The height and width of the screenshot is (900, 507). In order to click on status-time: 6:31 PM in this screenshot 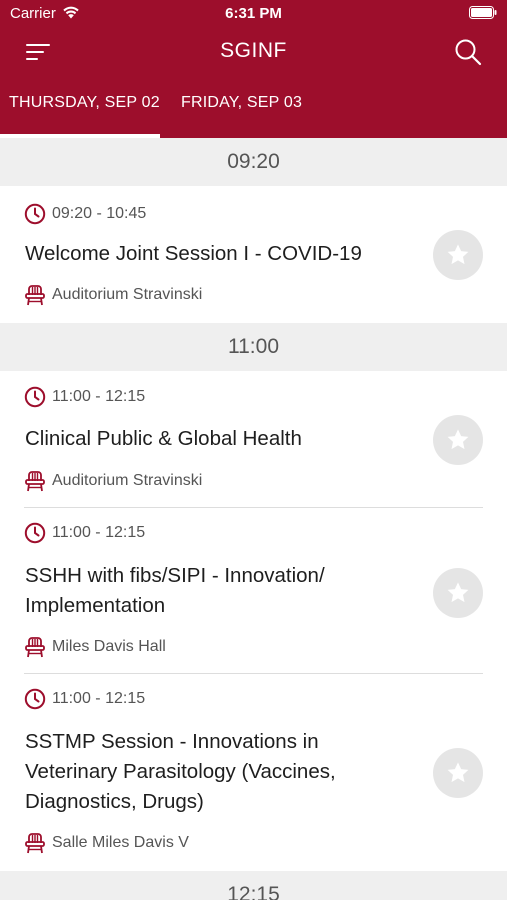, I will do `click(253, 13)`.